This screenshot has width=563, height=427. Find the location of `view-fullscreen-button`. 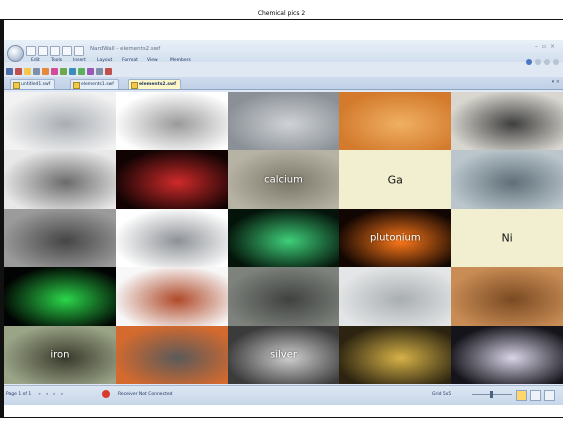

view-fullscreen-button is located at coordinates (549, 395).